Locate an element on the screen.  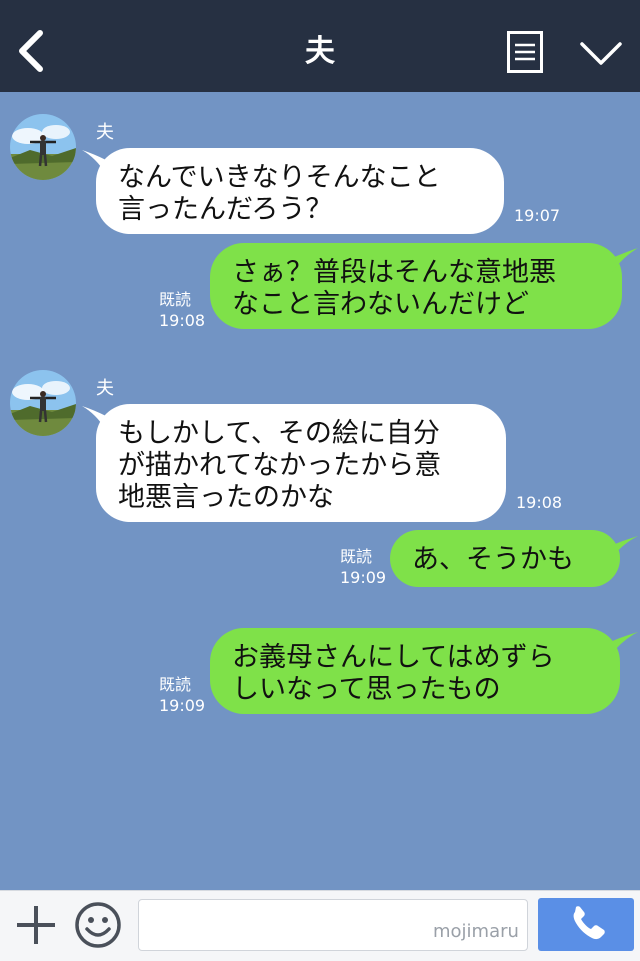
incoming-message: なんでいきなりそんなこと 言ったんだろう？ is located at coordinates (300, 191).